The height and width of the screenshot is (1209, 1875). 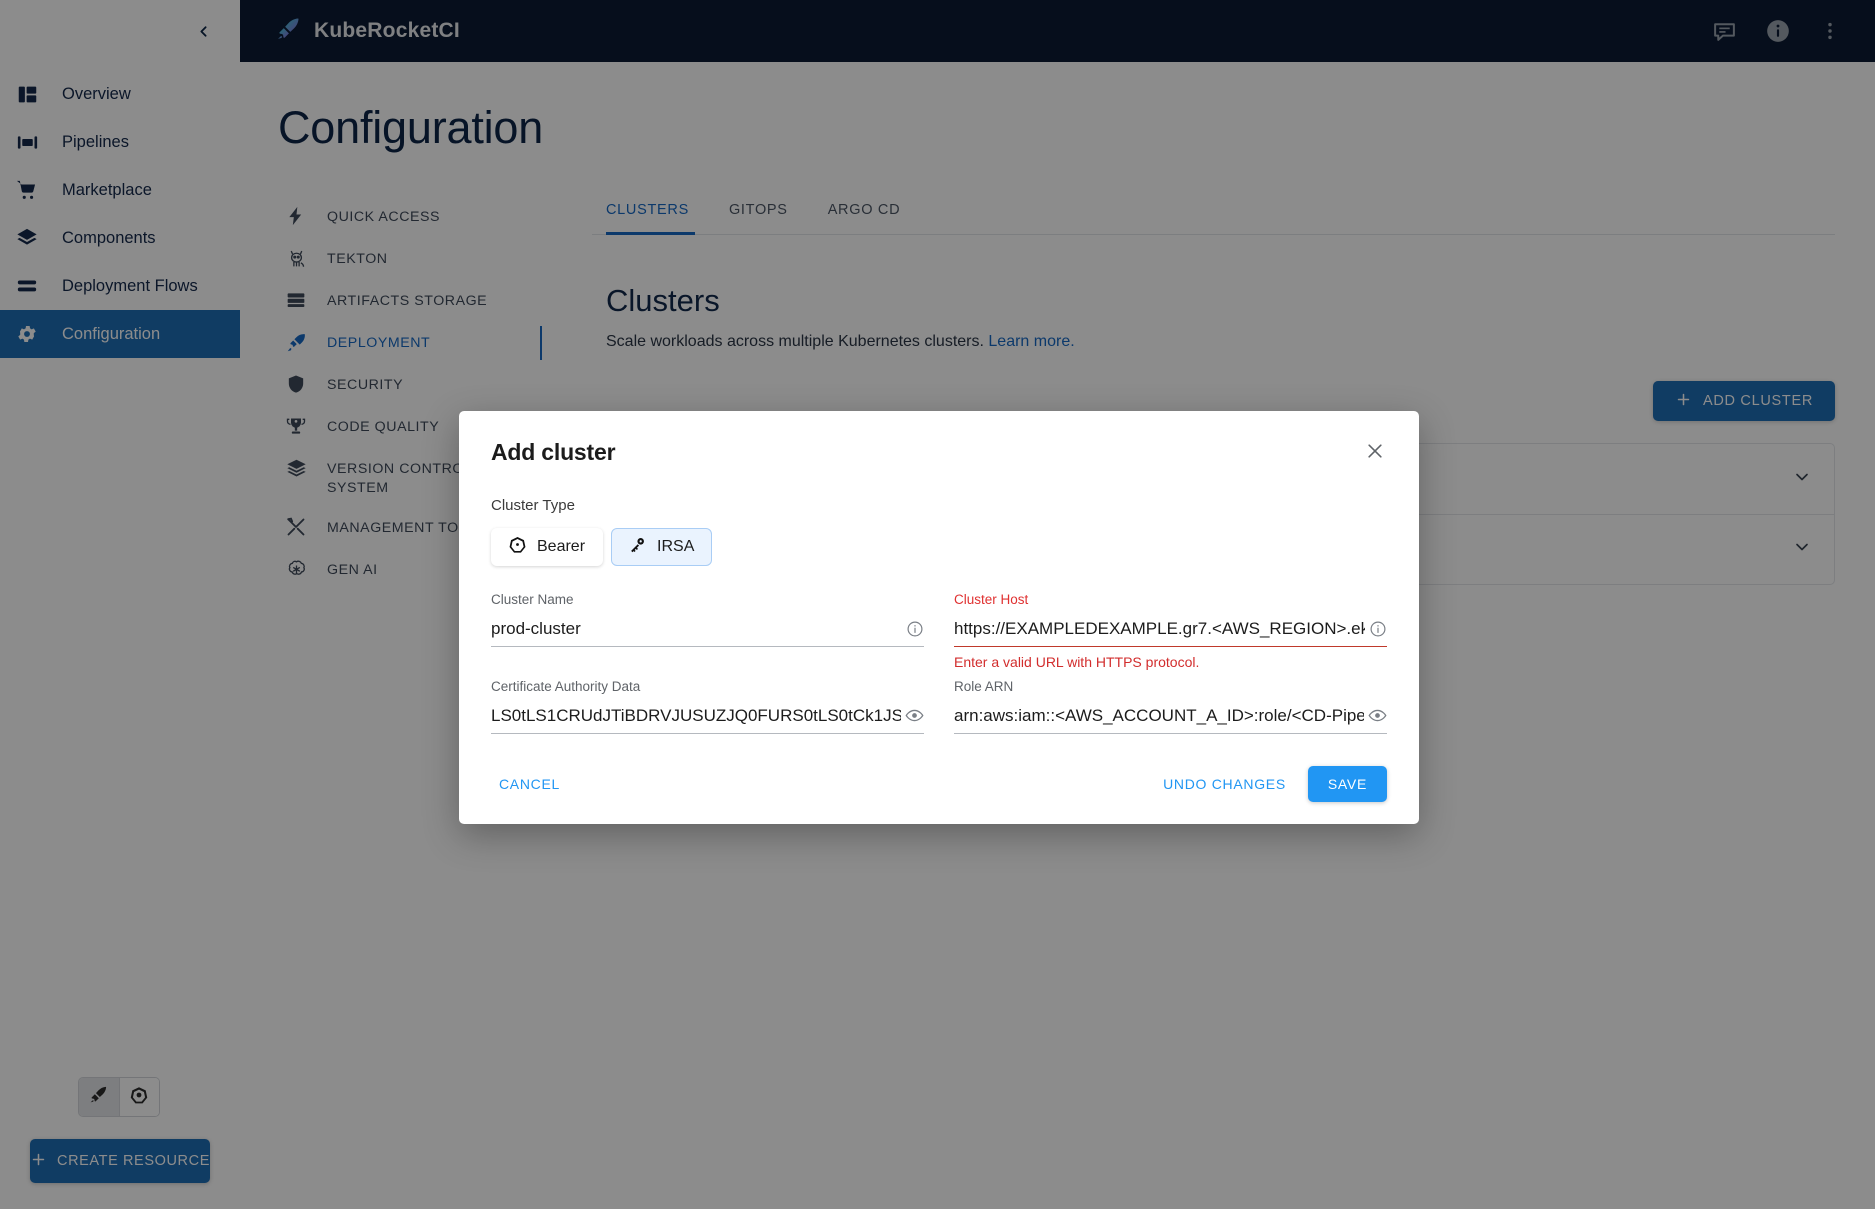 I want to click on field-spacer, so click(x=707, y=660).